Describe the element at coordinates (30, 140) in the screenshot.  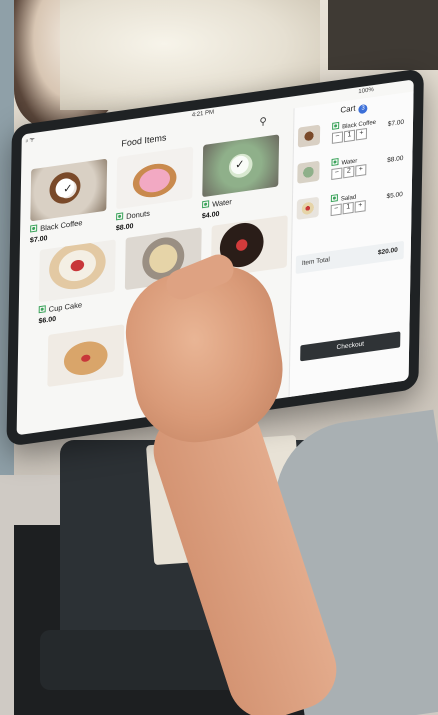
I see `signal-indicator: ᵢₗ ᯤ` at that location.